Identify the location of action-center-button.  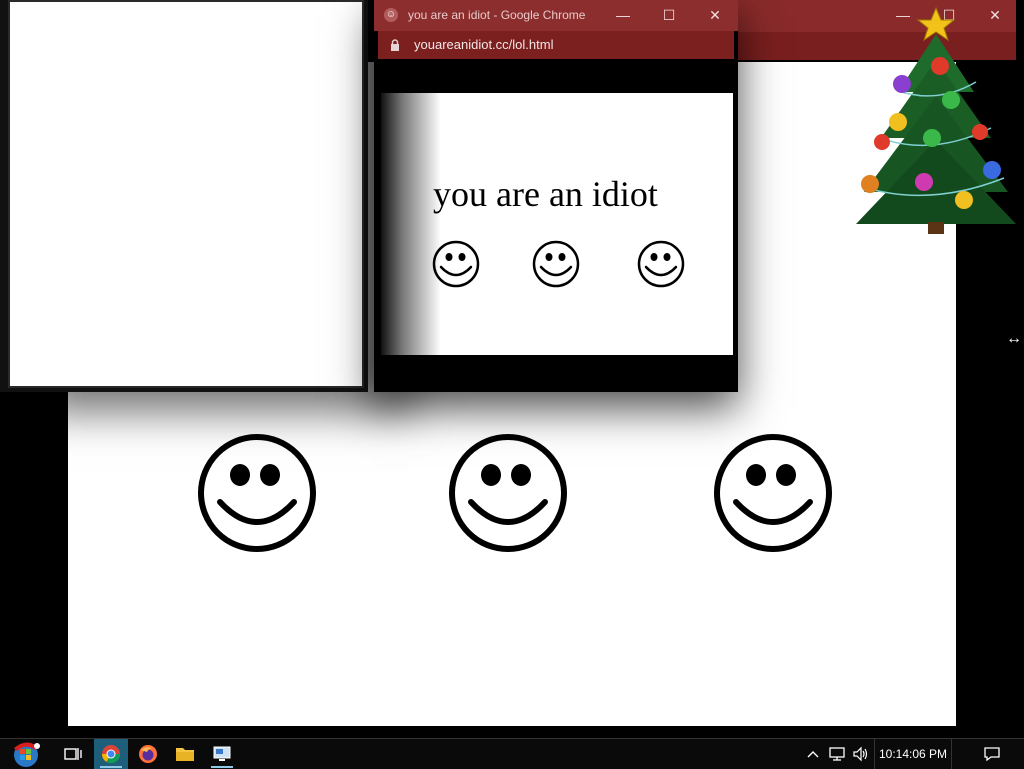
(992, 754).